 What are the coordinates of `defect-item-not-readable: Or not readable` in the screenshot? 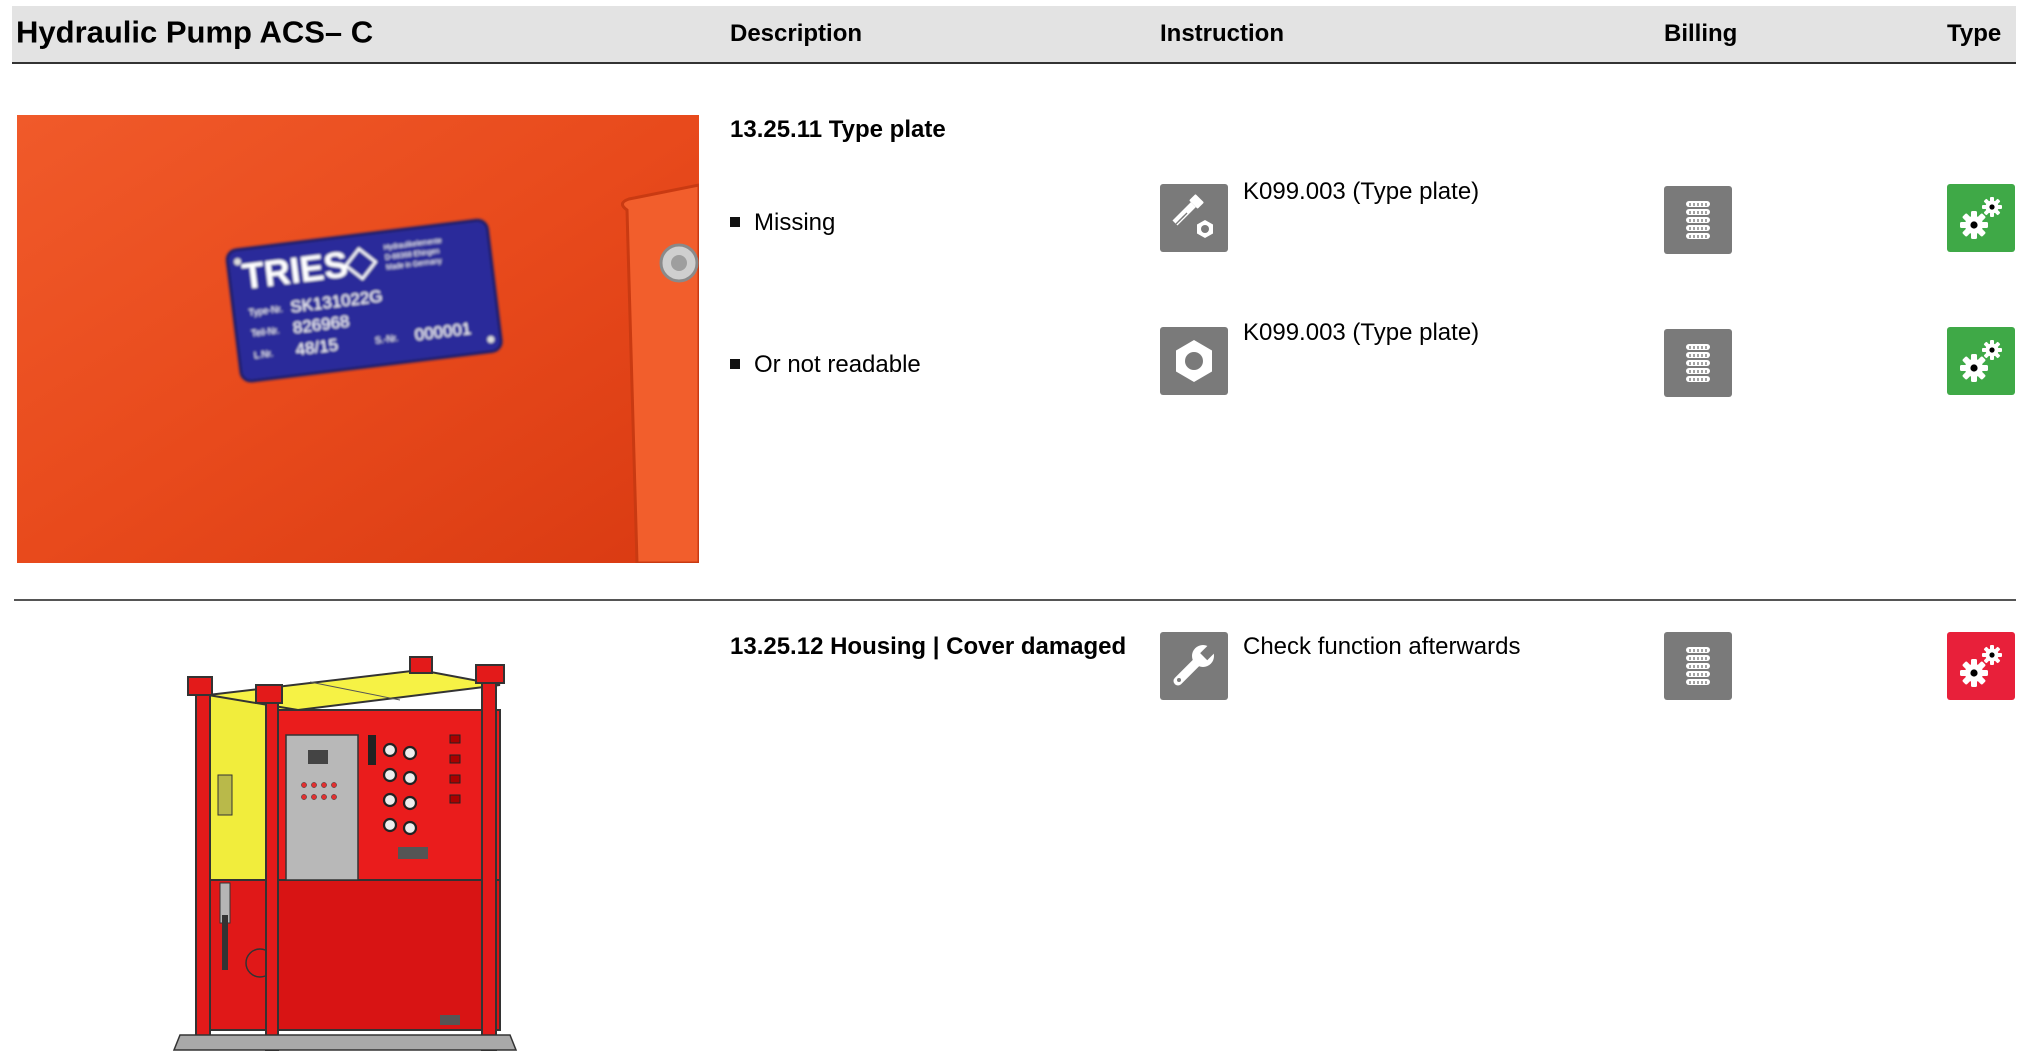 It's located at (825, 365).